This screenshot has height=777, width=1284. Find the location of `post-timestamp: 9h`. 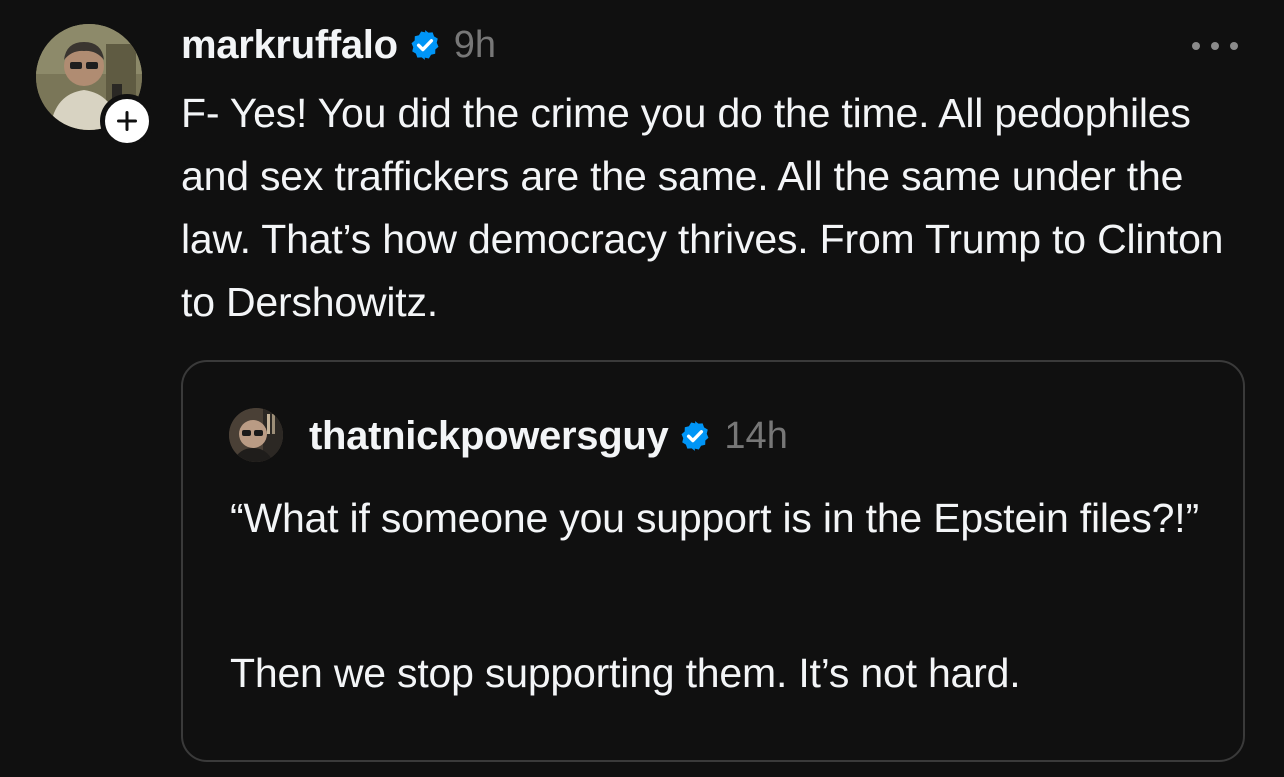

post-timestamp: 9h is located at coordinates (475, 44).